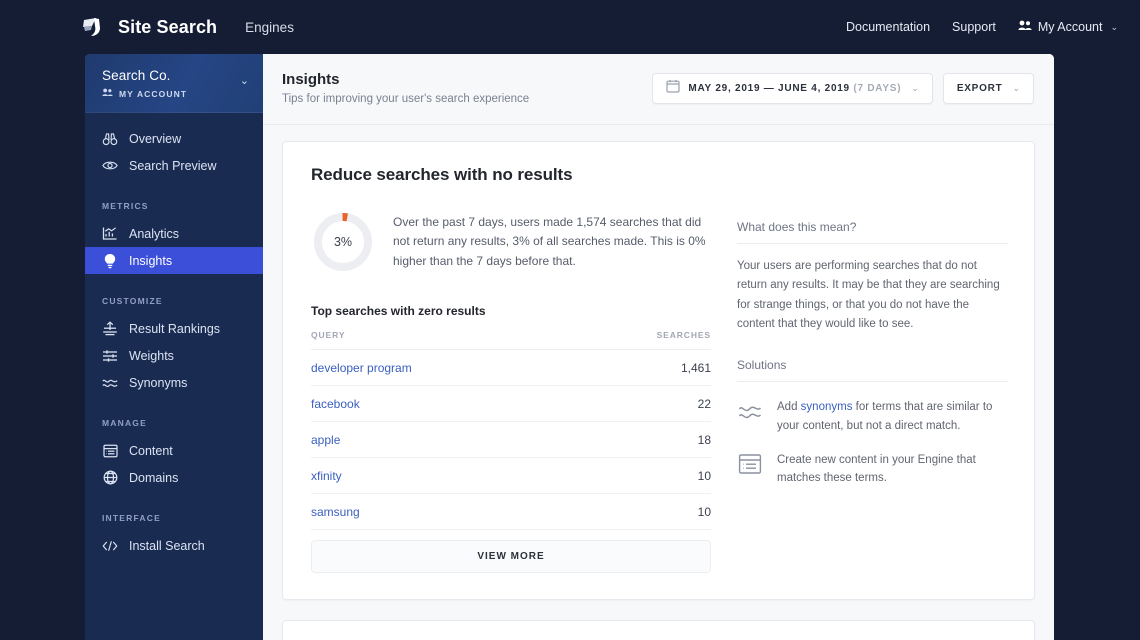 Image resolution: width=1140 pixels, height=640 pixels. What do you see at coordinates (750, 464) in the screenshot?
I see `document-list-icon` at bounding box center [750, 464].